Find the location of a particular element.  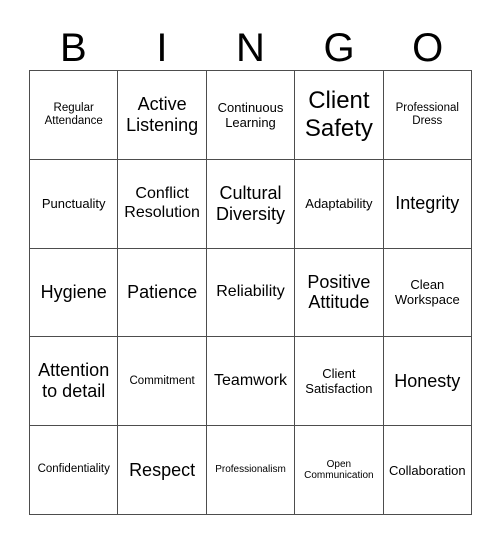

bingo-cell-label: Hygiene is located at coordinates (73, 292).